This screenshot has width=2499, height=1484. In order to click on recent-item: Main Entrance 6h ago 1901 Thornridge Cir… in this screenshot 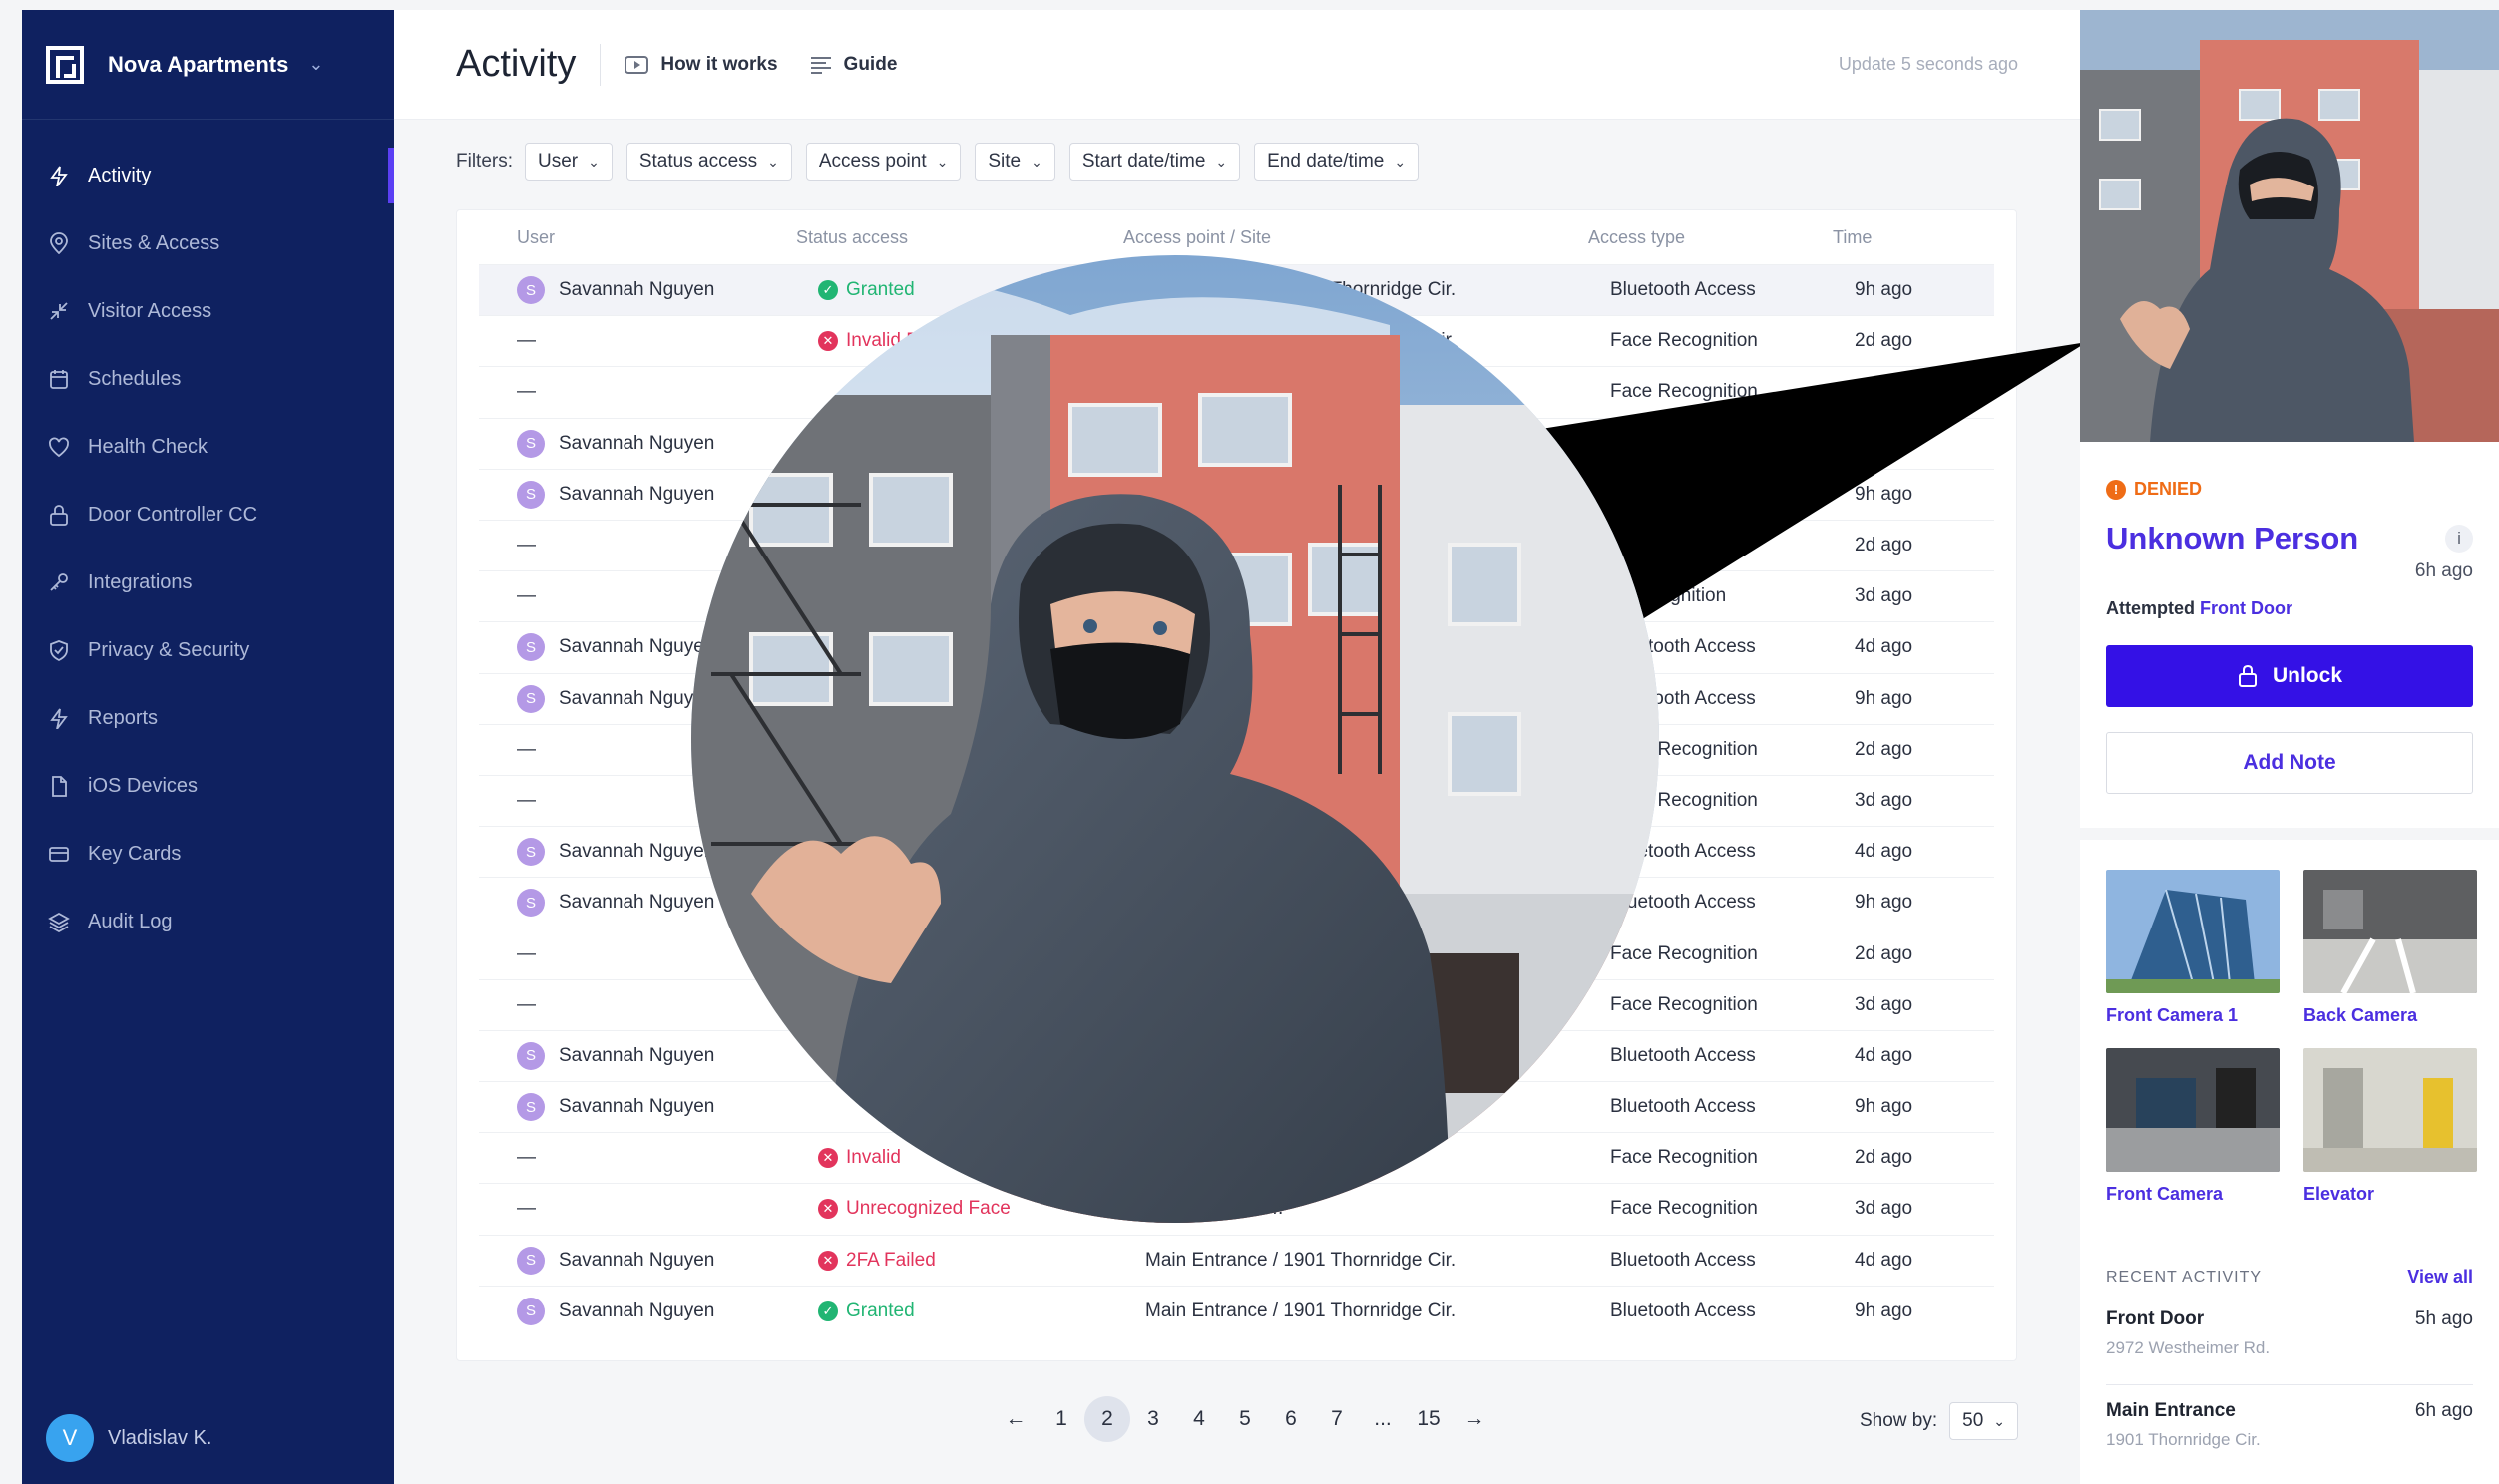, I will do `click(2290, 1425)`.